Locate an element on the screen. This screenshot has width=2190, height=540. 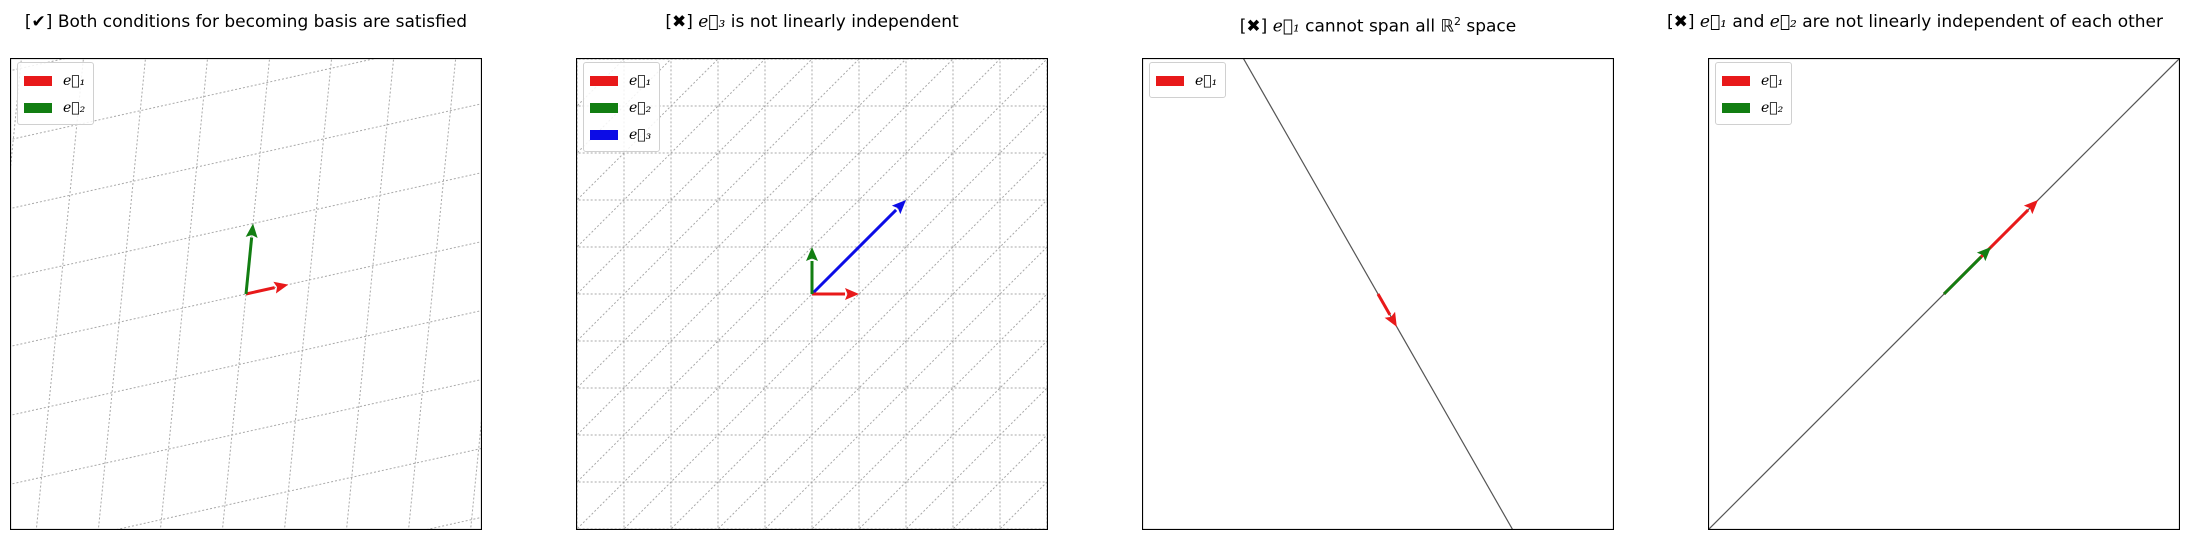
panel-3-title: [✖] e⃗₁ cannot span all ℝ2 space is located at coordinates (1378, 22).